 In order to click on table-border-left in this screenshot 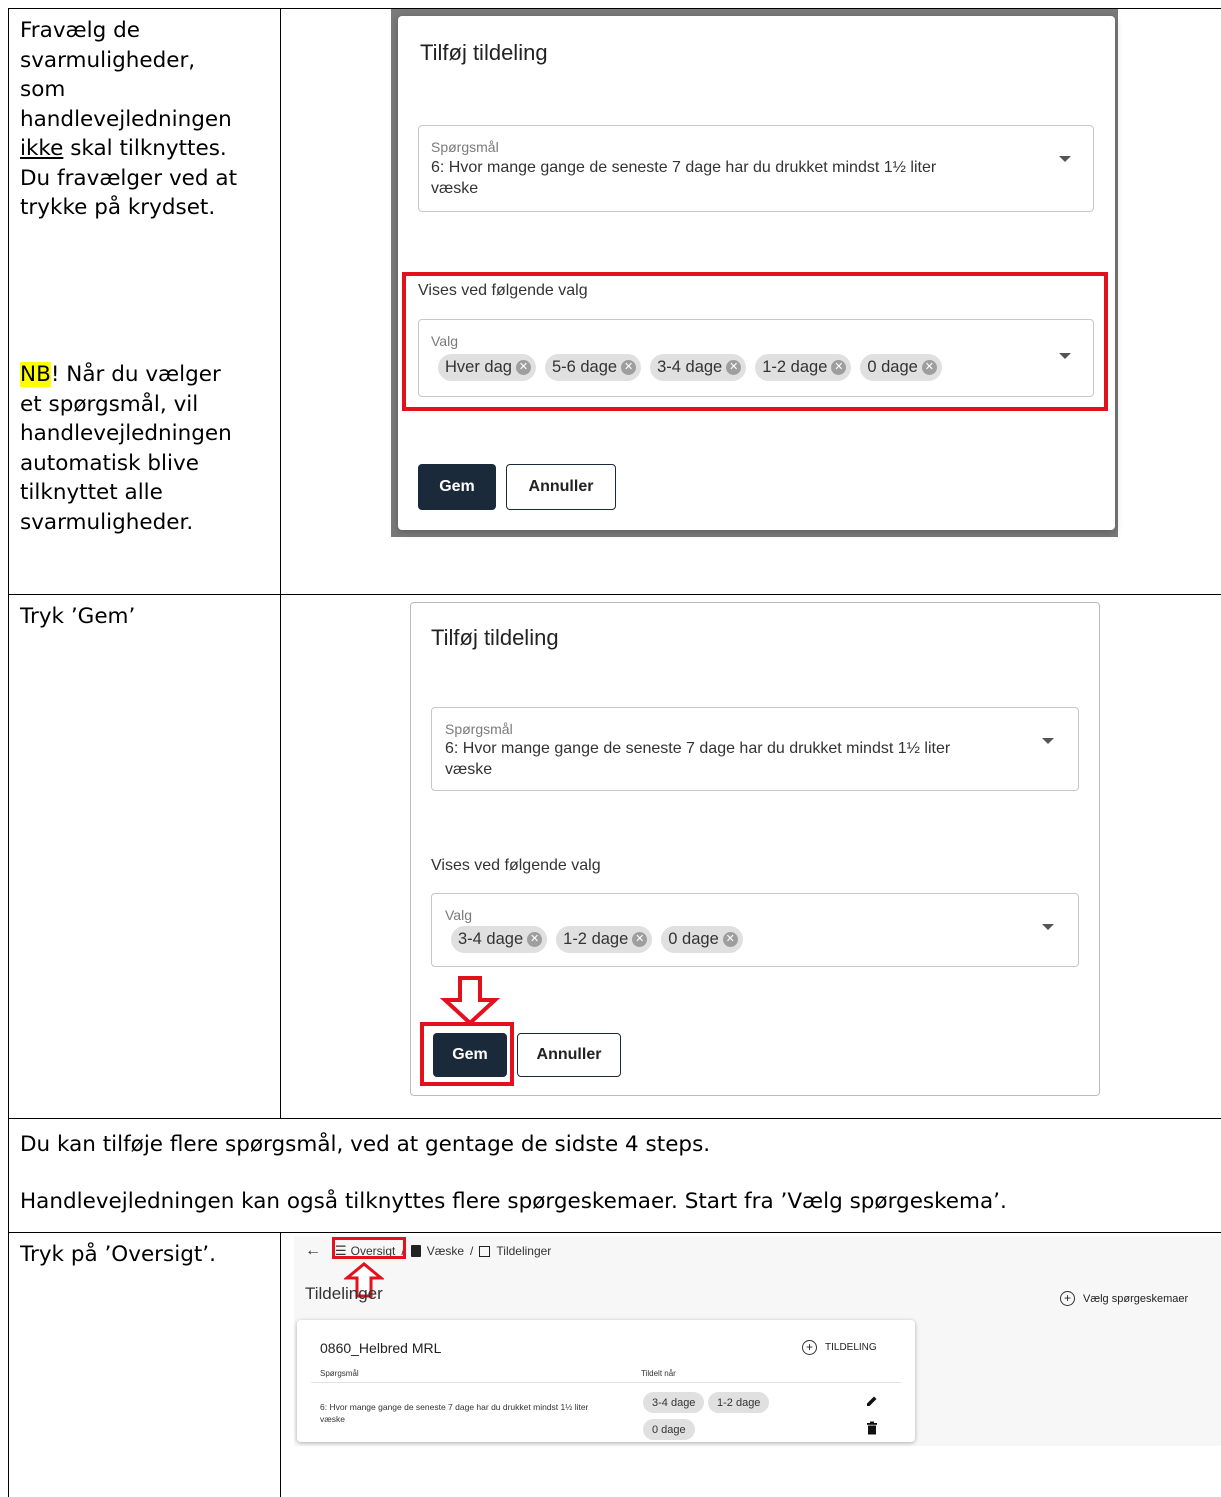, I will do `click(8, 752)`.